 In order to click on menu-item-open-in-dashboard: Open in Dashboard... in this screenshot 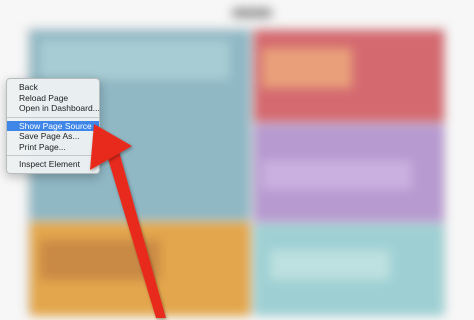, I will do `click(53, 108)`.